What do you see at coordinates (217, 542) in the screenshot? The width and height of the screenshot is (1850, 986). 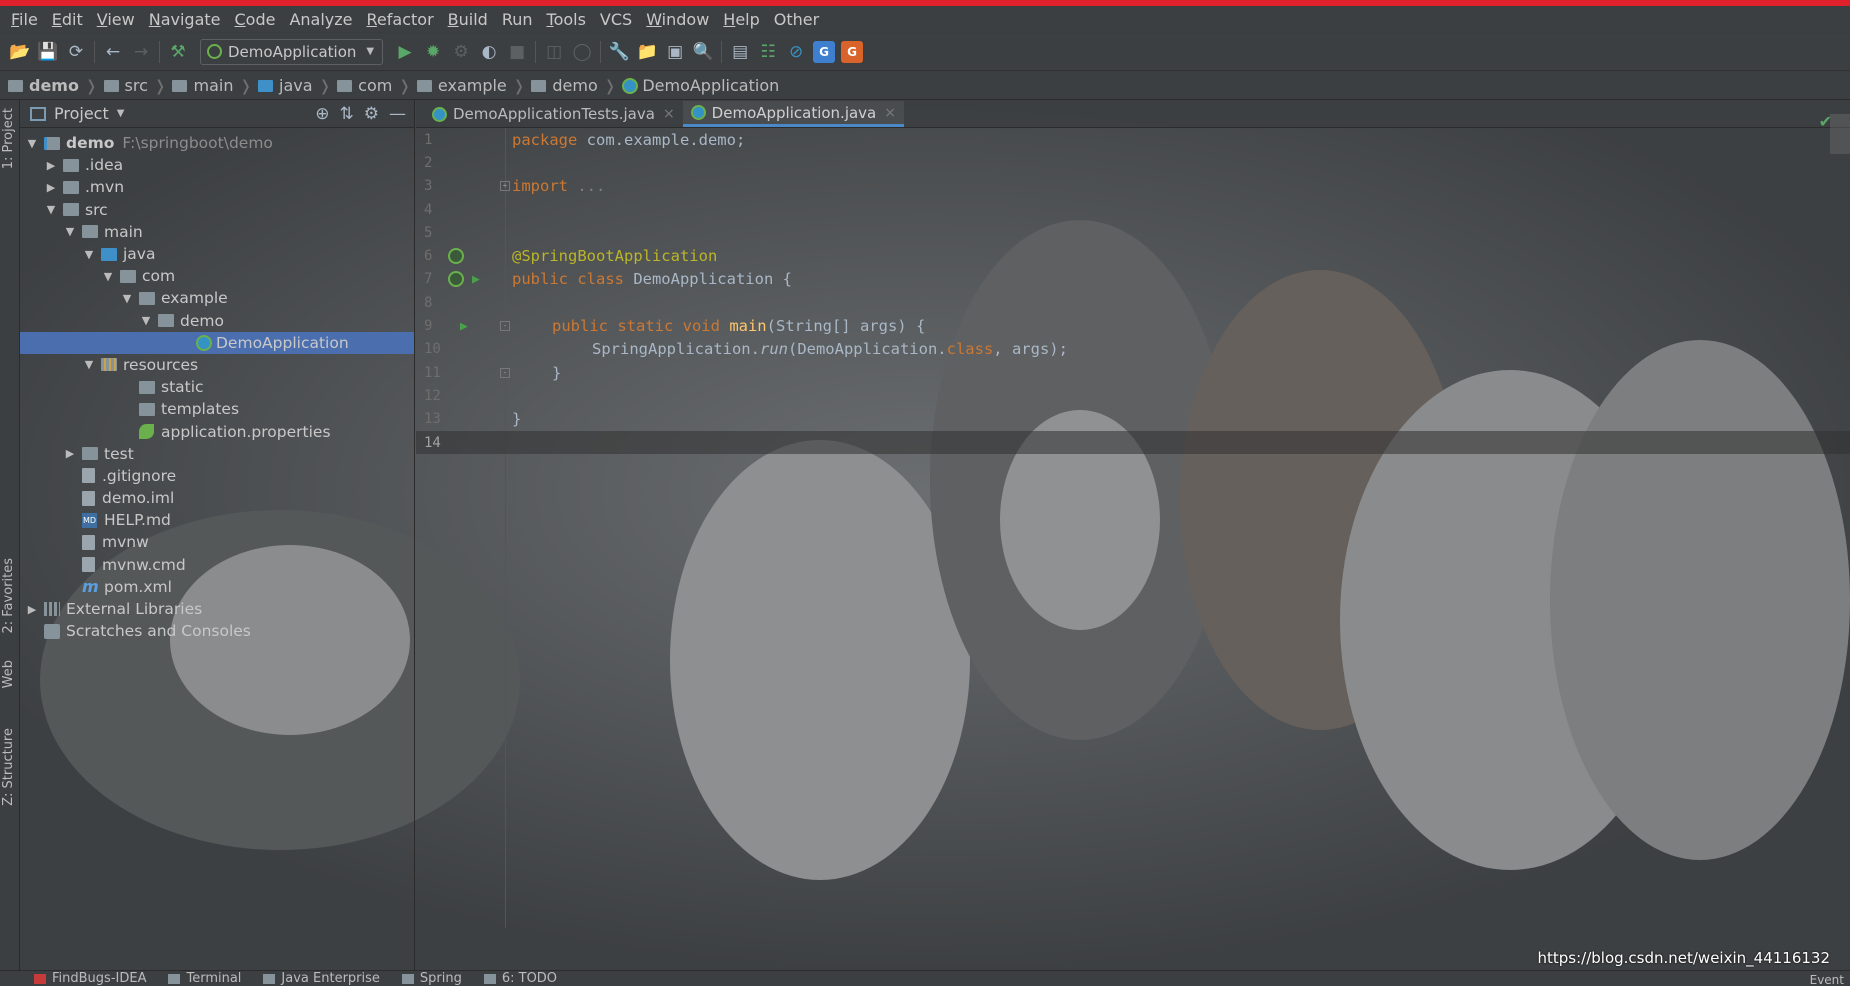 I see `tree-item: mvnw` at bounding box center [217, 542].